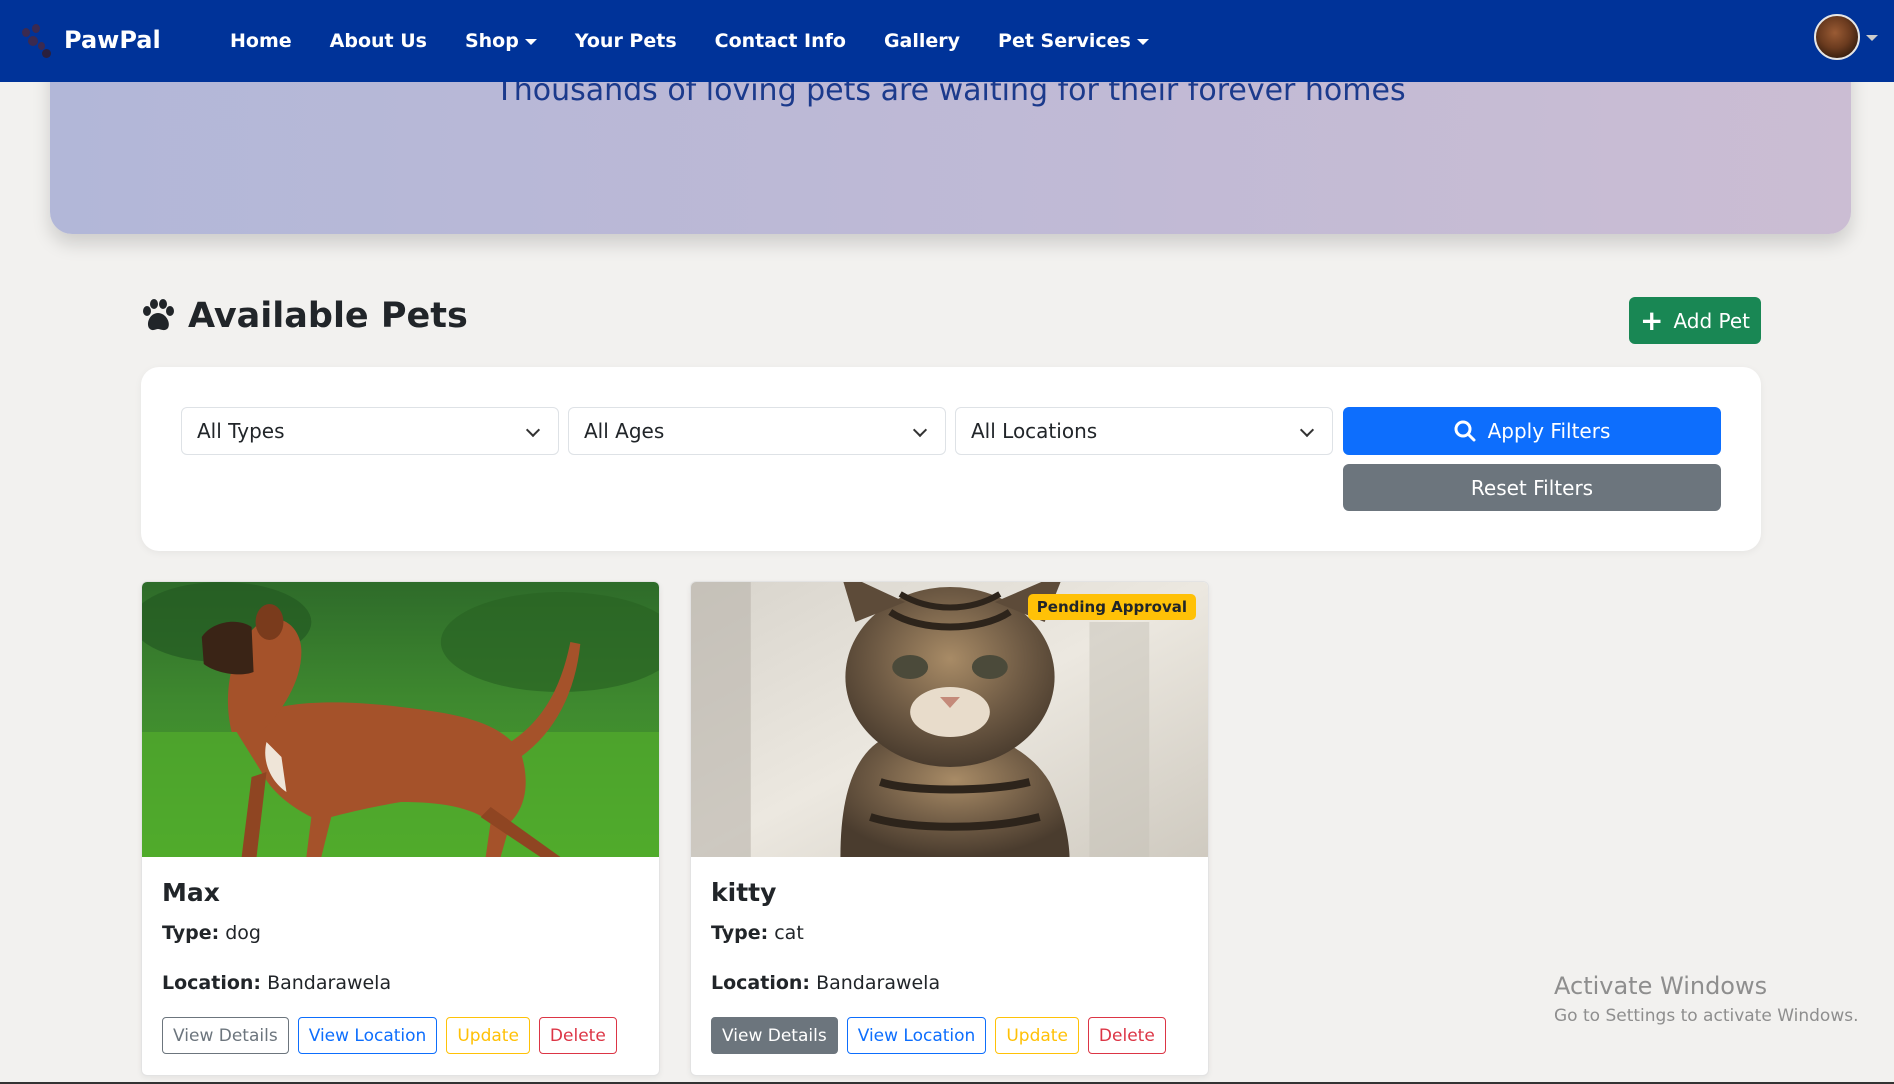 This screenshot has width=1894, height=1084. I want to click on nav-your-pets-label: Your Pets, so click(625, 41).